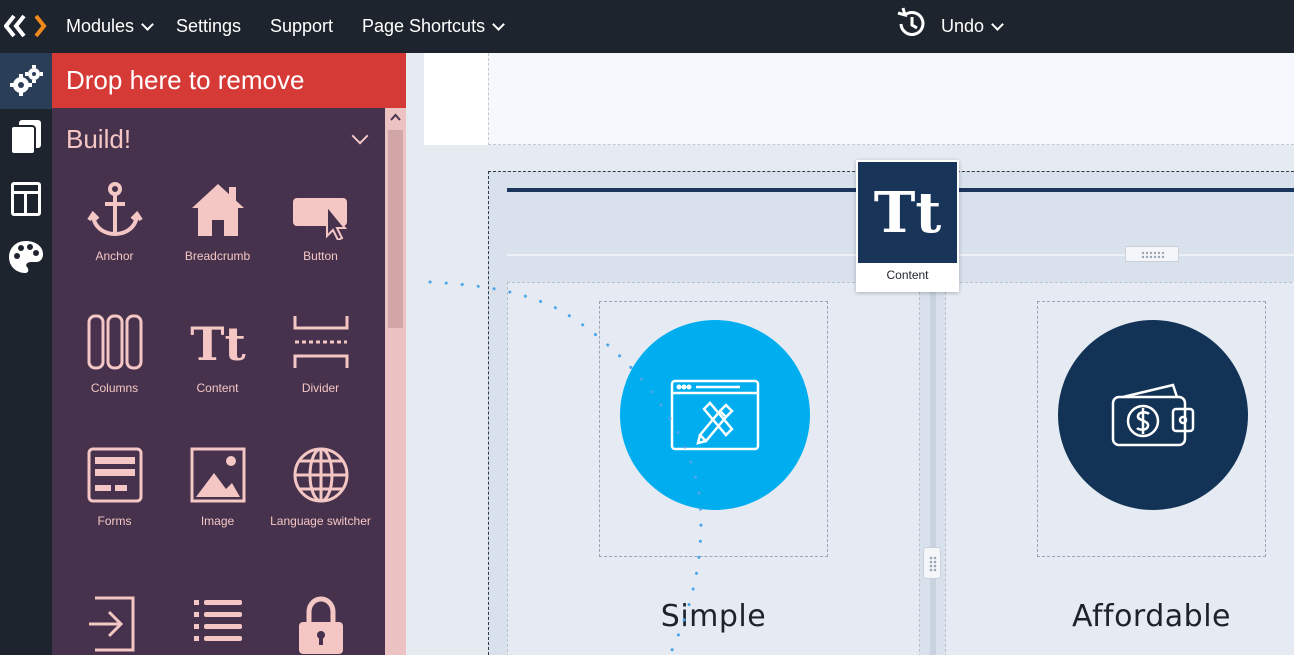  What do you see at coordinates (100, 26) in the screenshot?
I see `menu-modules-label: Modules` at bounding box center [100, 26].